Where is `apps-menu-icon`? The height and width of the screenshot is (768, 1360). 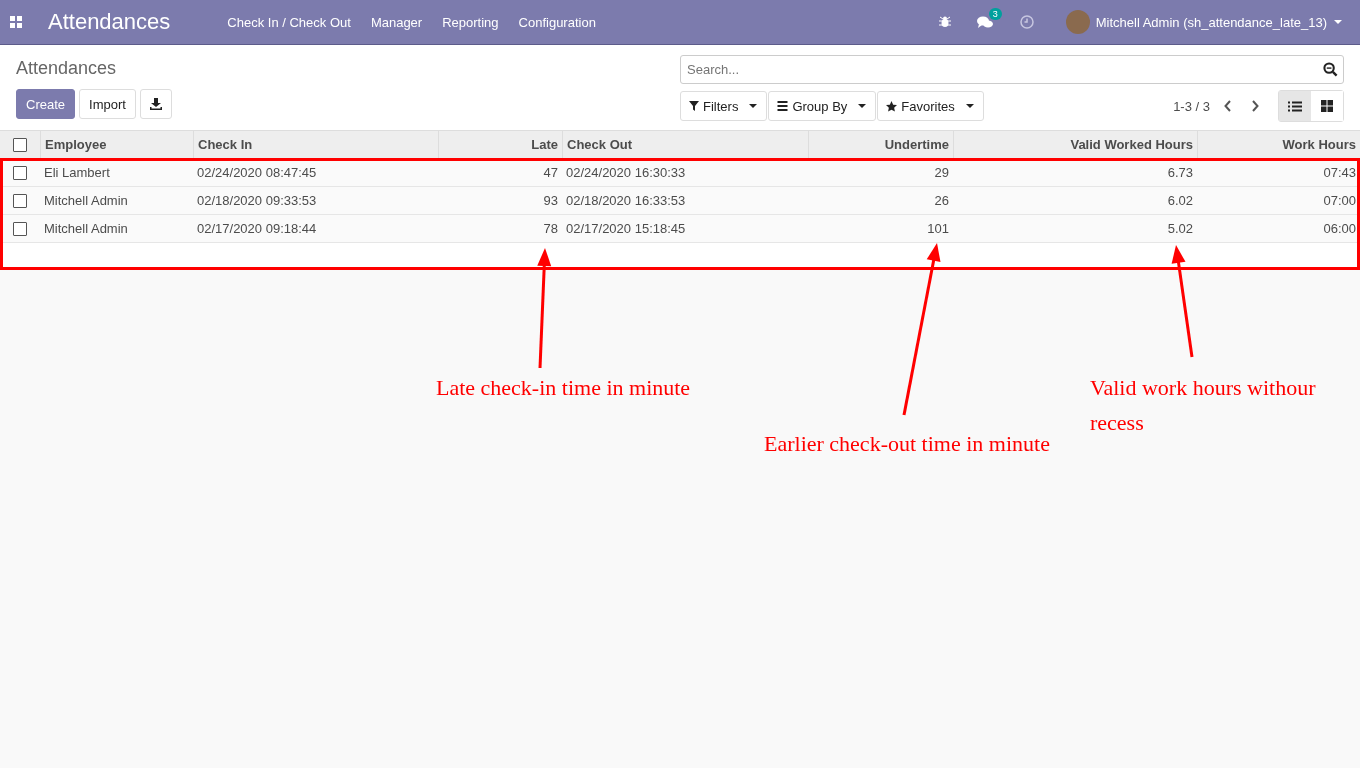
apps-menu-icon is located at coordinates (16, 22).